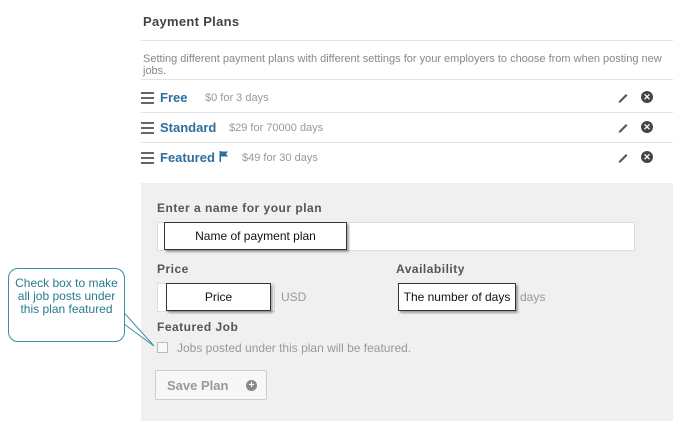 The width and height of the screenshot is (680, 429). What do you see at coordinates (276, 128) in the screenshot?
I see `plan-price: $29 for 70000 days` at bounding box center [276, 128].